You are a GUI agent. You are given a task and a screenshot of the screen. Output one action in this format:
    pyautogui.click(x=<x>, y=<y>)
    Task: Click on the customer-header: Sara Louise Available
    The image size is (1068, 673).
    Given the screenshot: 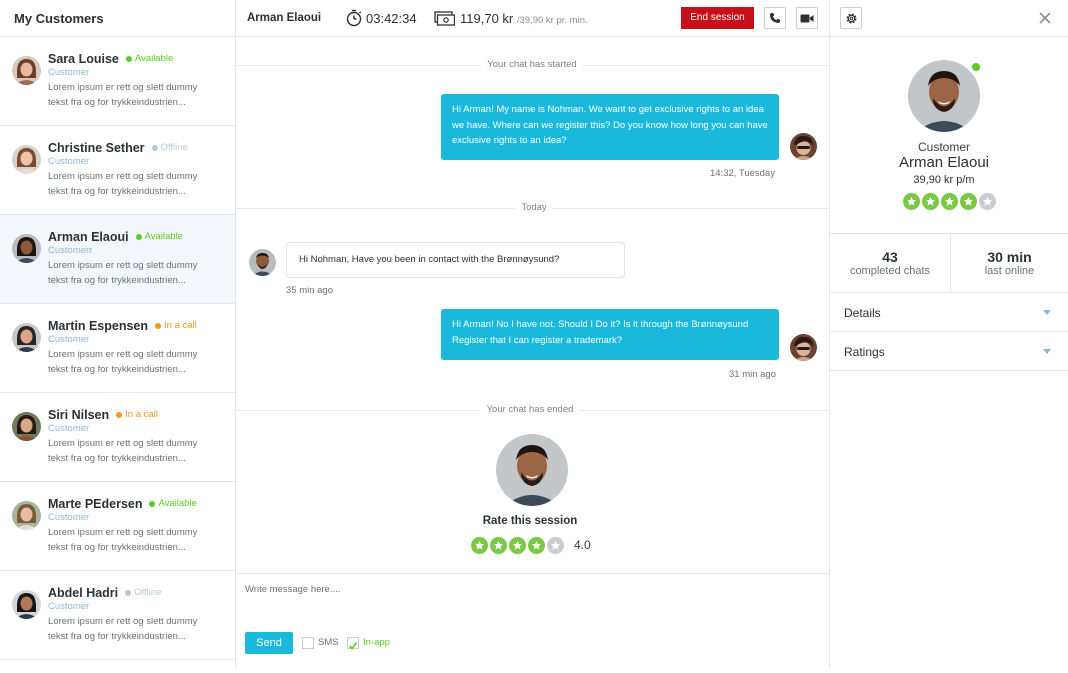 What is the action you would take?
    pyautogui.click(x=136, y=58)
    